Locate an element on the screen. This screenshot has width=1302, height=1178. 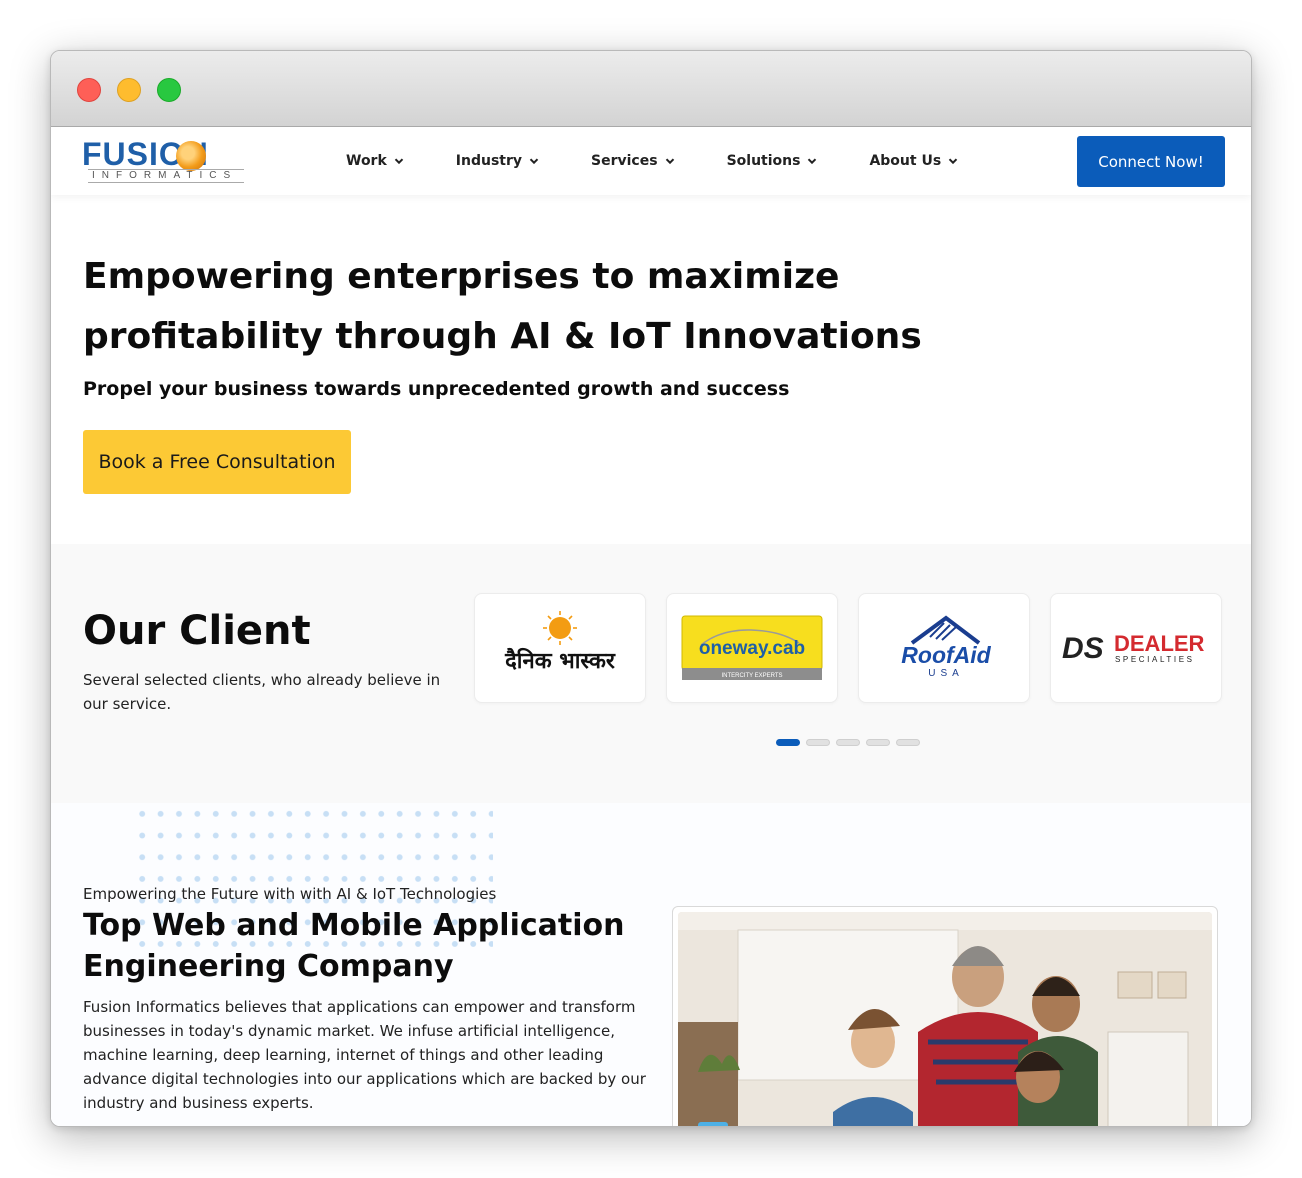
team-meeting-illustration is located at coordinates (945, 1019).